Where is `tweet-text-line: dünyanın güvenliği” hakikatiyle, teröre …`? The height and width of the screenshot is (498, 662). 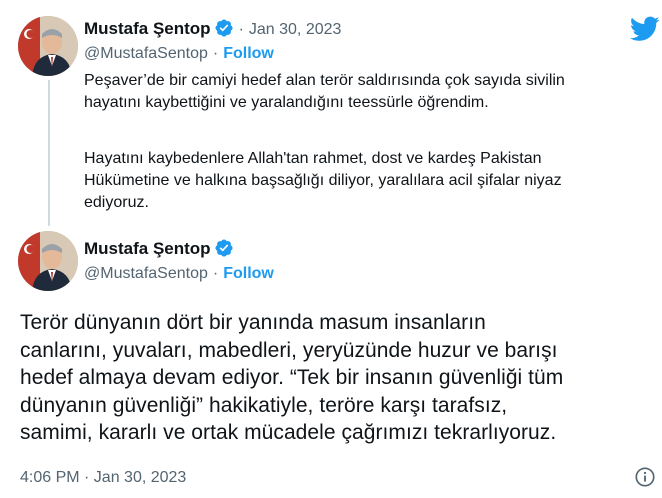
tweet-text-line: dünyanın güvenliği” hakikatiyle, teröre … is located at coordinates (264, 405).